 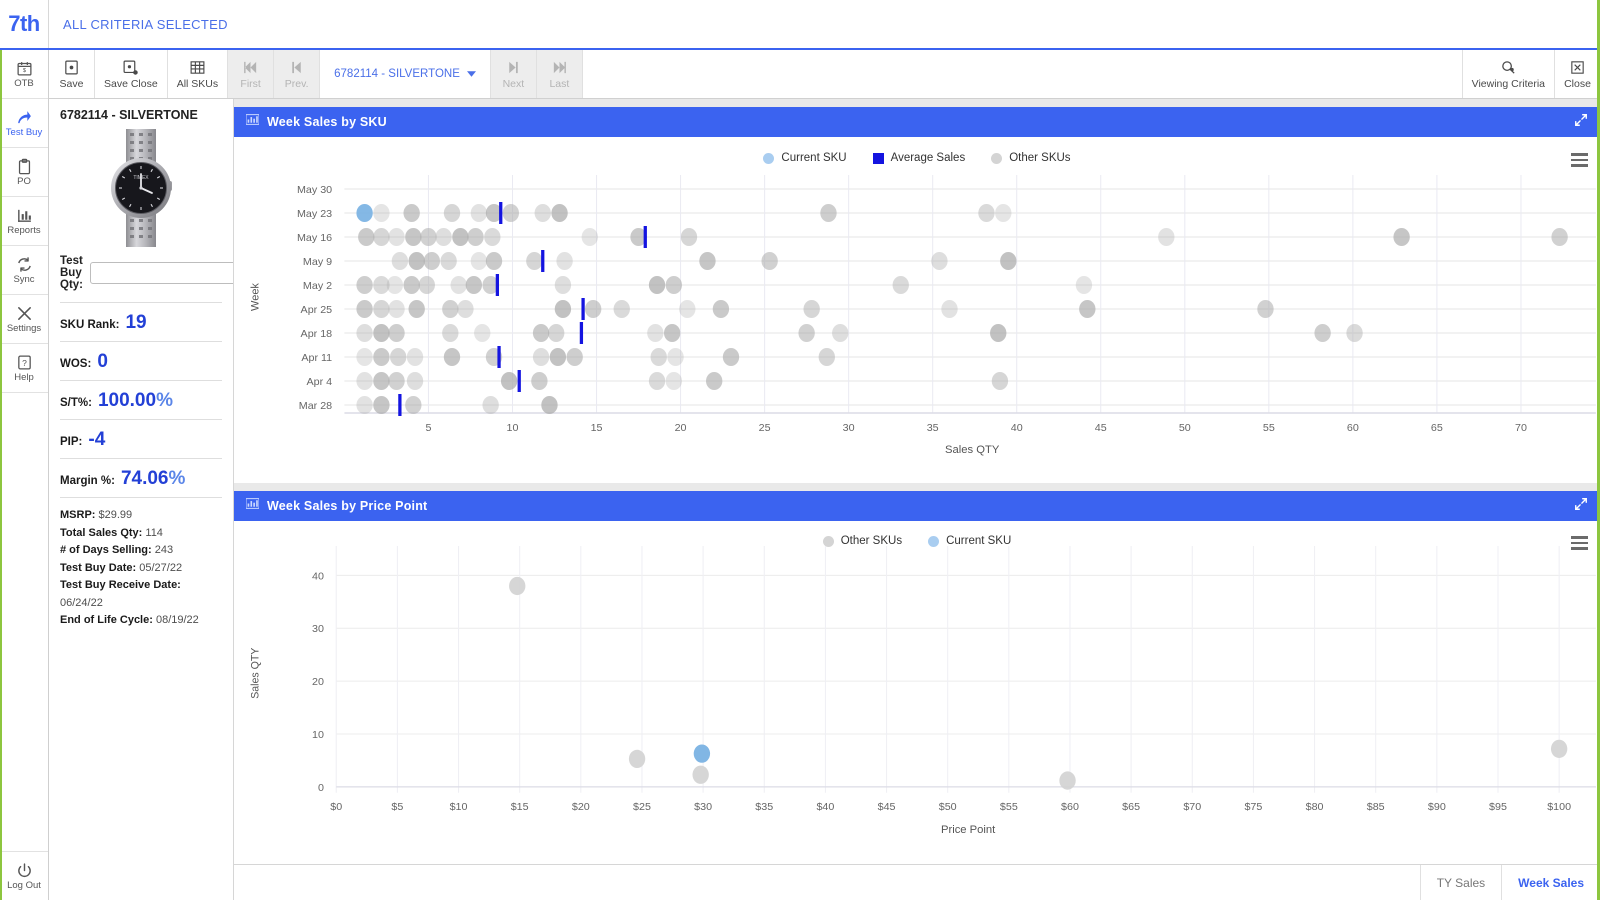 I want to click on next-button: Next, so click(x=513, y=74).